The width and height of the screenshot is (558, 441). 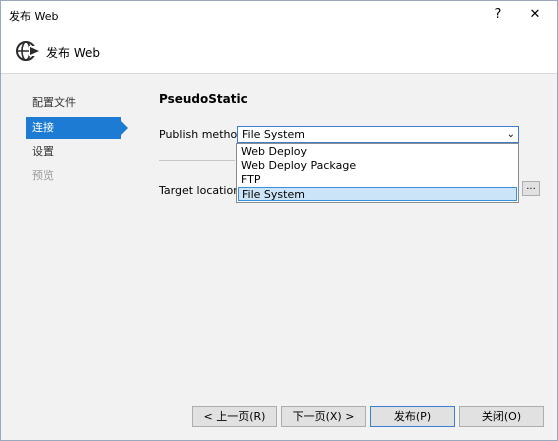 What do you see at coordinates (201, 190) in the screenshot?
I see `target-location-label: Target location:` at bounding box center [201, 190].